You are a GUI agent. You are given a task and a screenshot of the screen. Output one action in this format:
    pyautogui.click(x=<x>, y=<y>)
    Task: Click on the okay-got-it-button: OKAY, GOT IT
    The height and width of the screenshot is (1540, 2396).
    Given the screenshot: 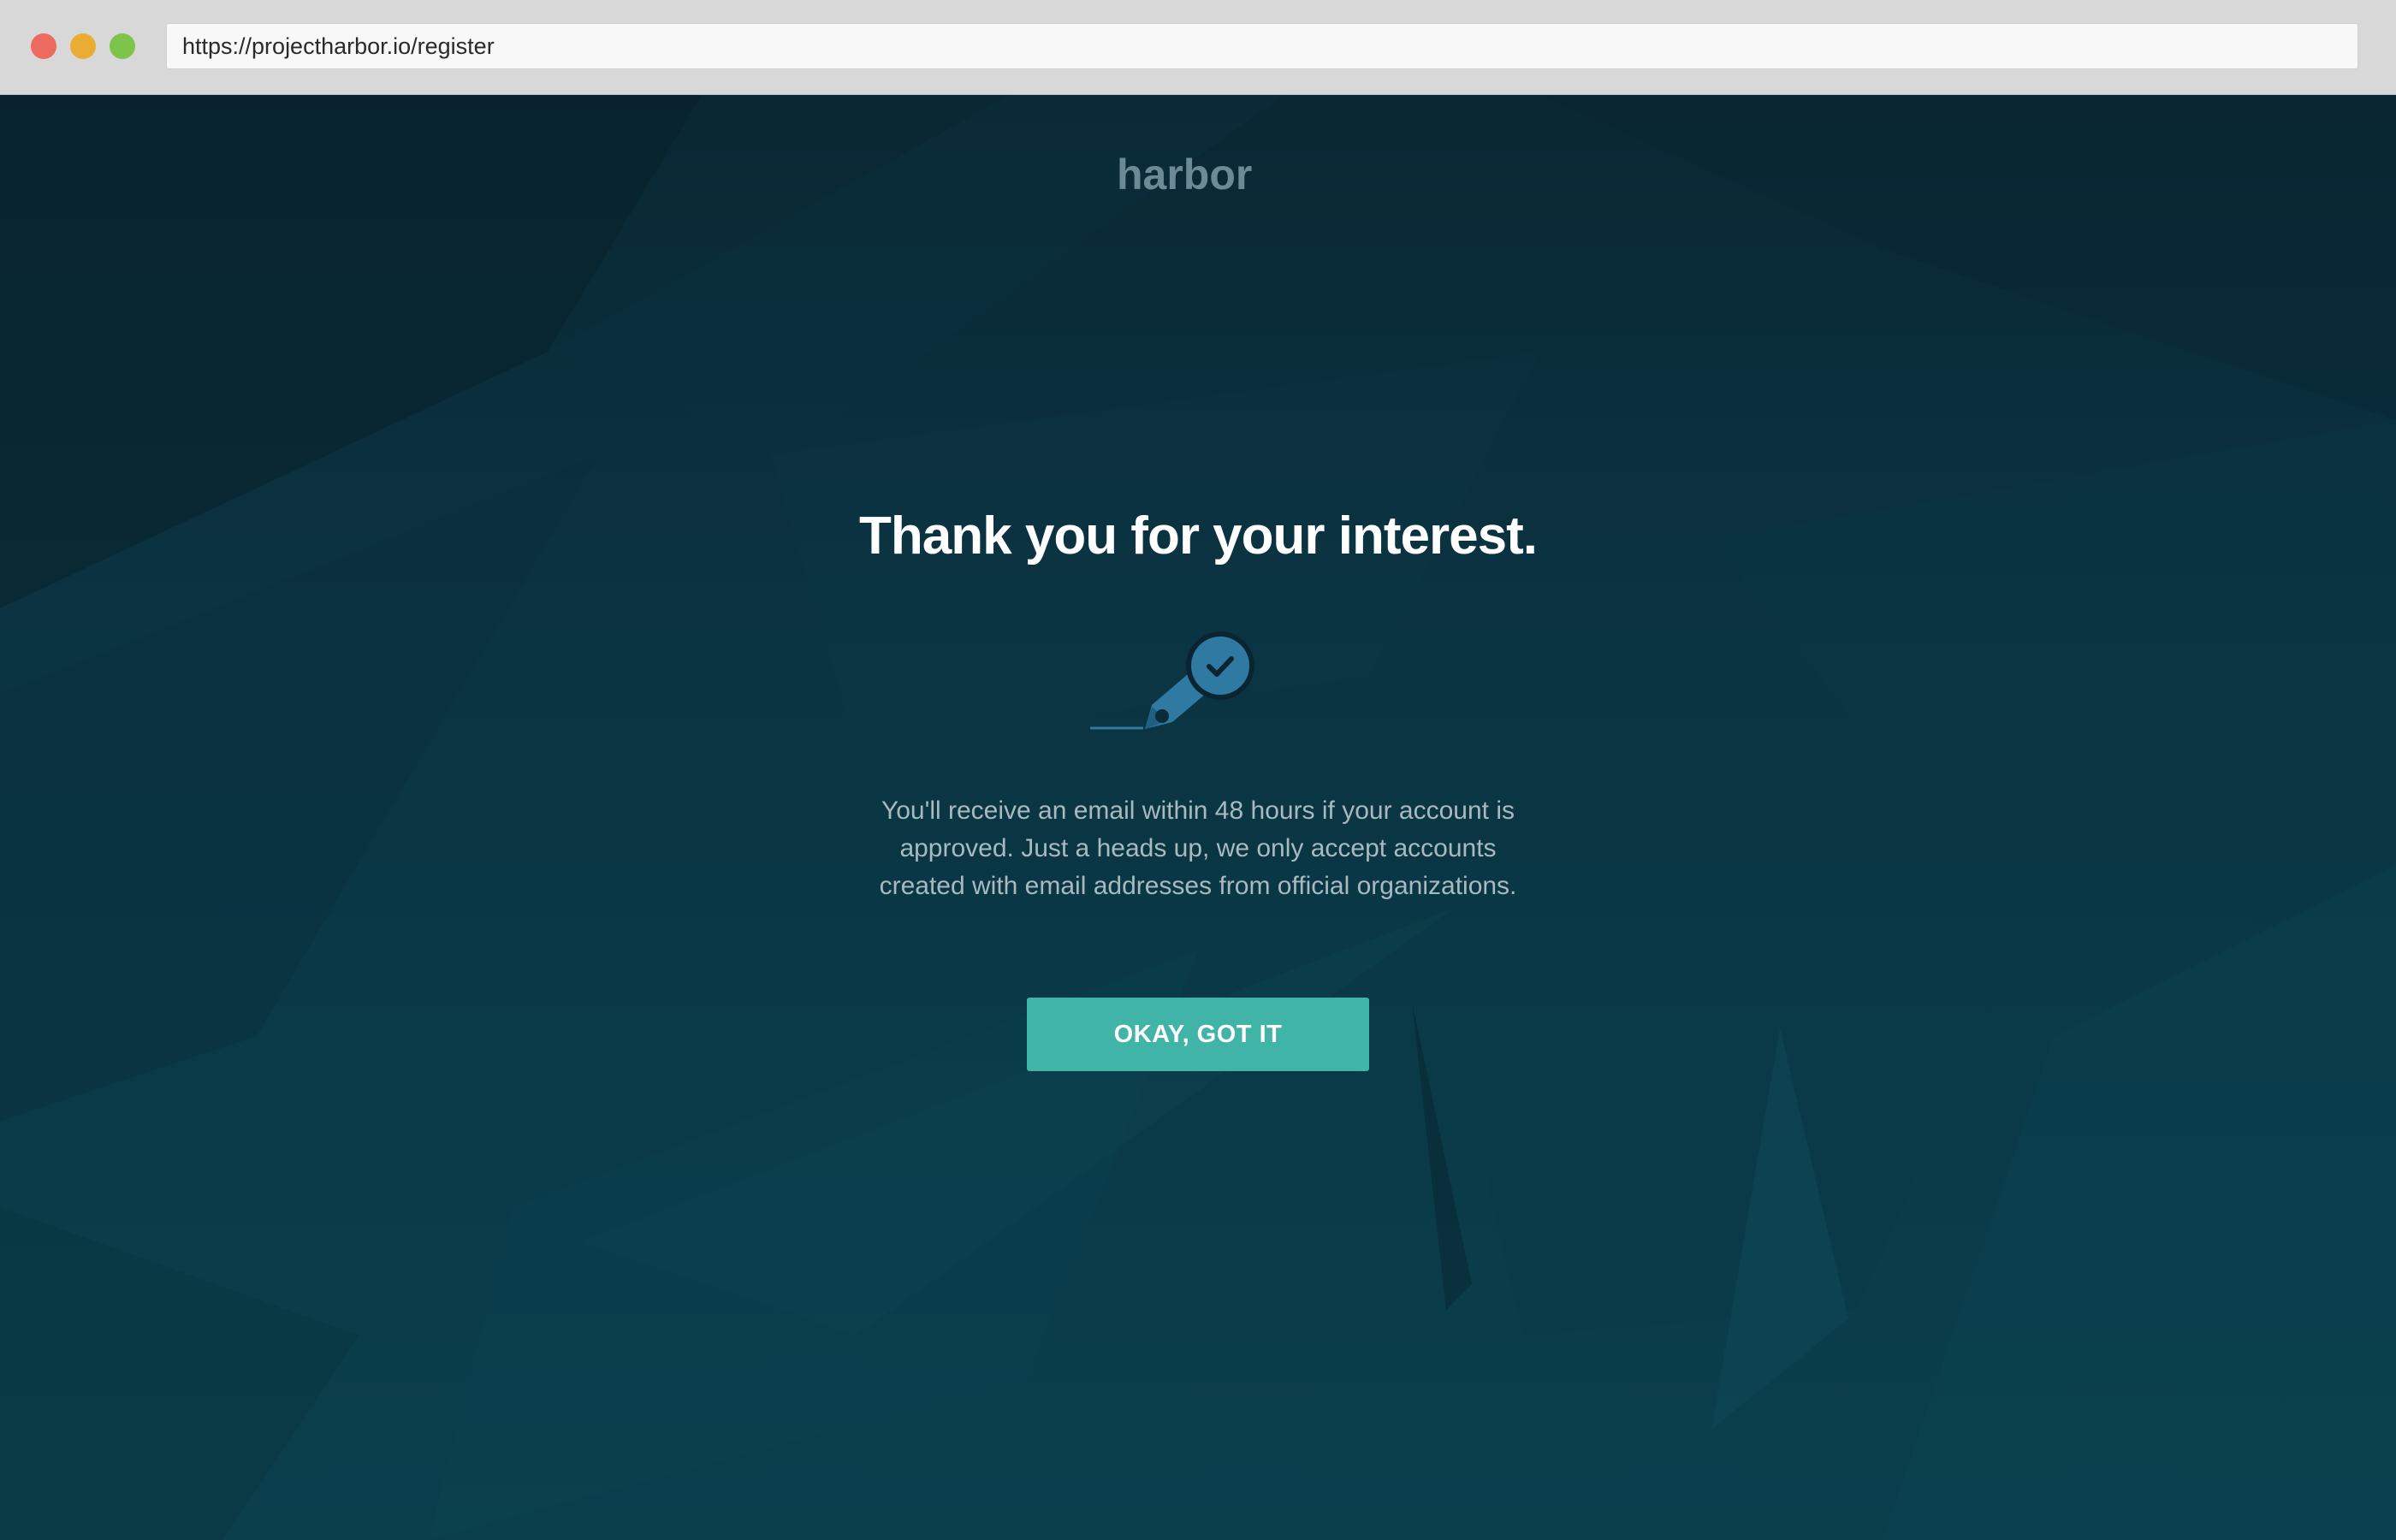 What is the action you would take?
    pyautogui.click(x=1198, y=1034)
    